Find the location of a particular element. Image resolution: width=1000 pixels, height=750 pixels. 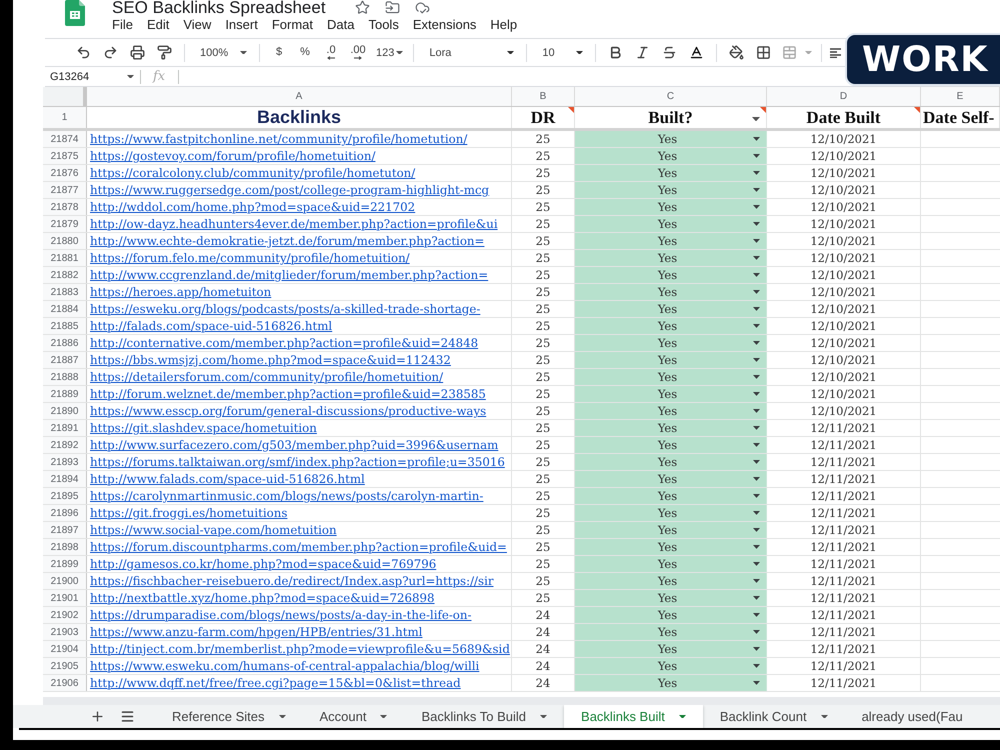

backlink-url: http://gamesos.co.kr/home.php?mod=space&uid=769796 is located at coordinates (263, 564).